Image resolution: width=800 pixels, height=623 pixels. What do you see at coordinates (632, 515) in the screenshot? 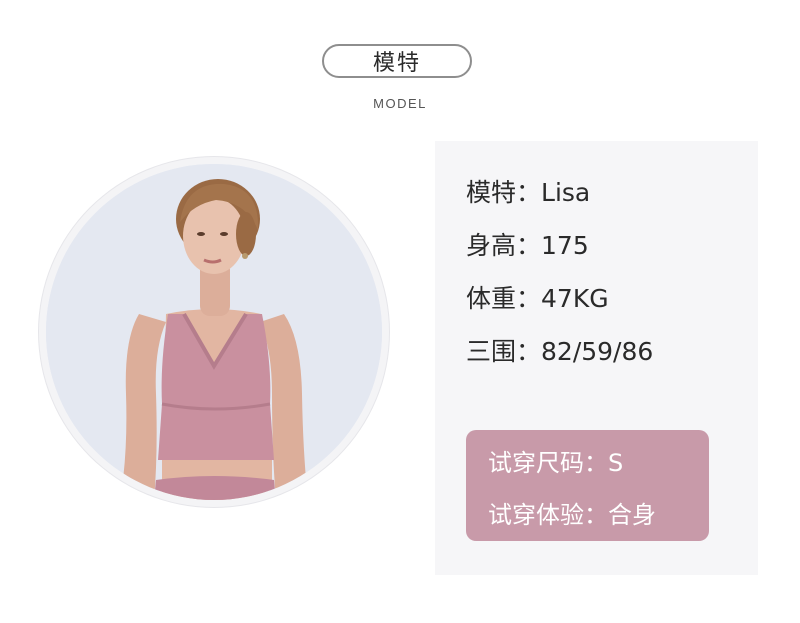
I see `fit-value: 合身` at bounding box center [632, 515].